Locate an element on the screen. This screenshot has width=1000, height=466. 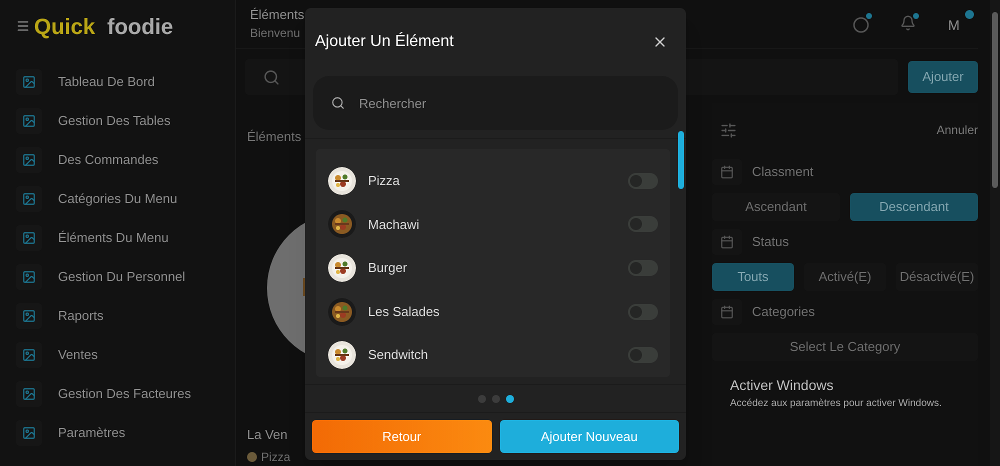
list-item: Sendwitch is located at coordinates (493, 355).